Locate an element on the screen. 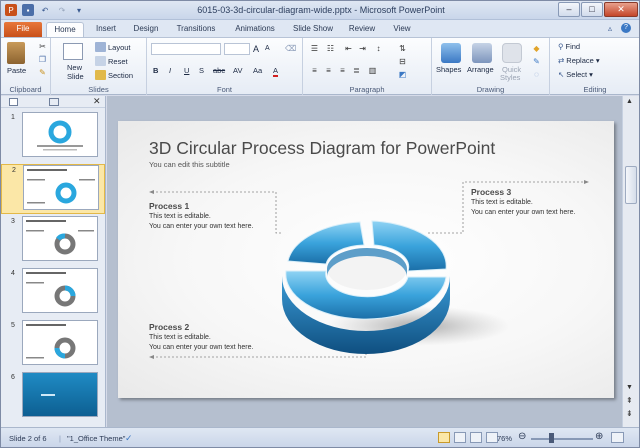  font-color-button: A is located at coordinates (276, 71).